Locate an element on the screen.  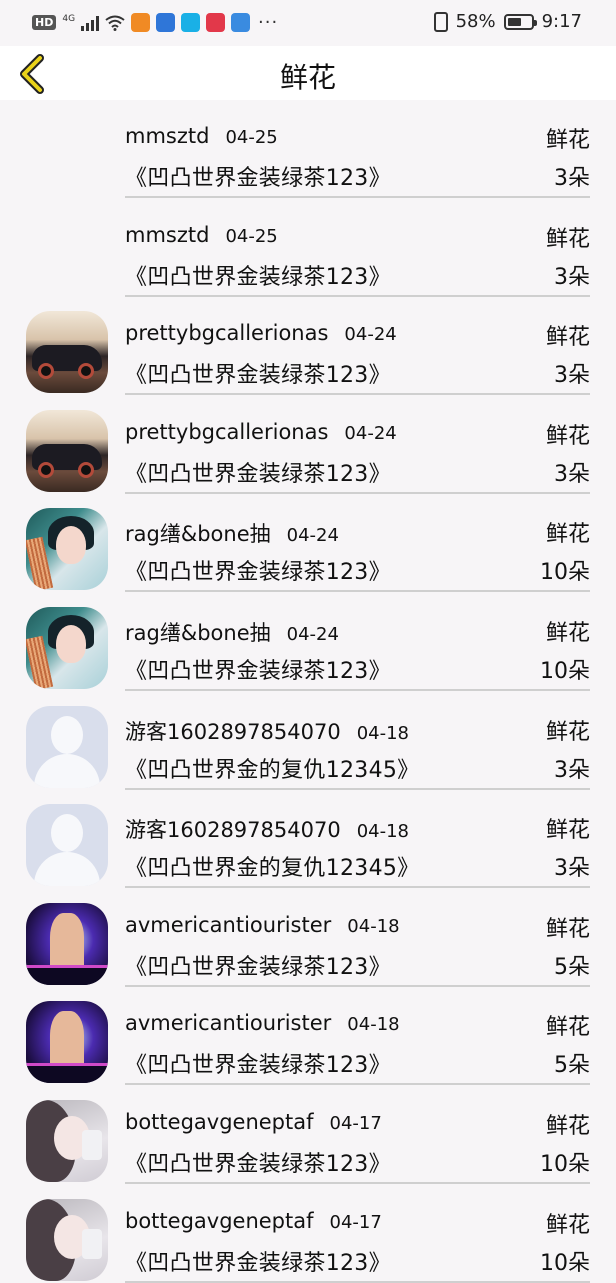
status-left: HD 4G ··· is located at coordinates (155, 22).